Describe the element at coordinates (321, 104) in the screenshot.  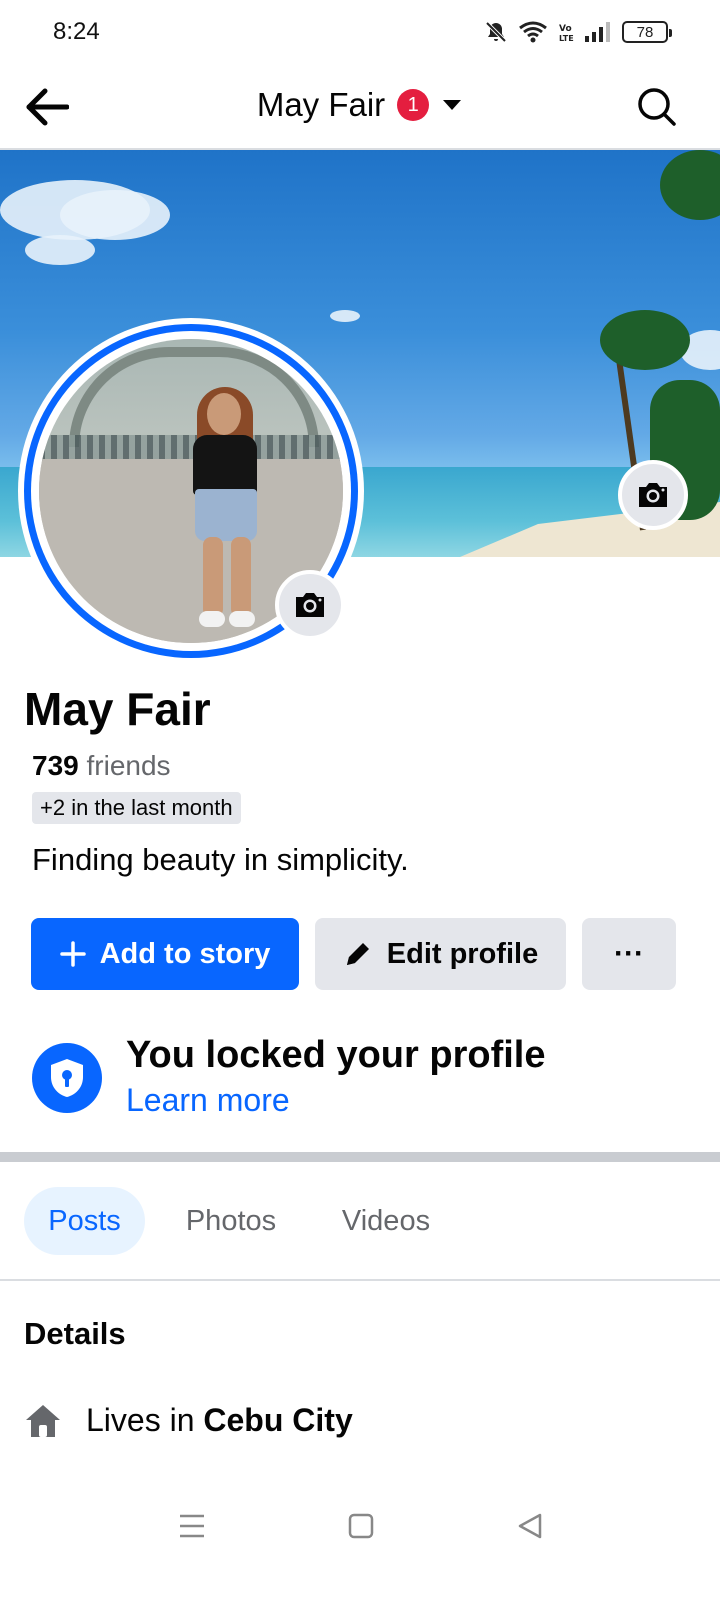
I see `header-title: May Fair` at that location.